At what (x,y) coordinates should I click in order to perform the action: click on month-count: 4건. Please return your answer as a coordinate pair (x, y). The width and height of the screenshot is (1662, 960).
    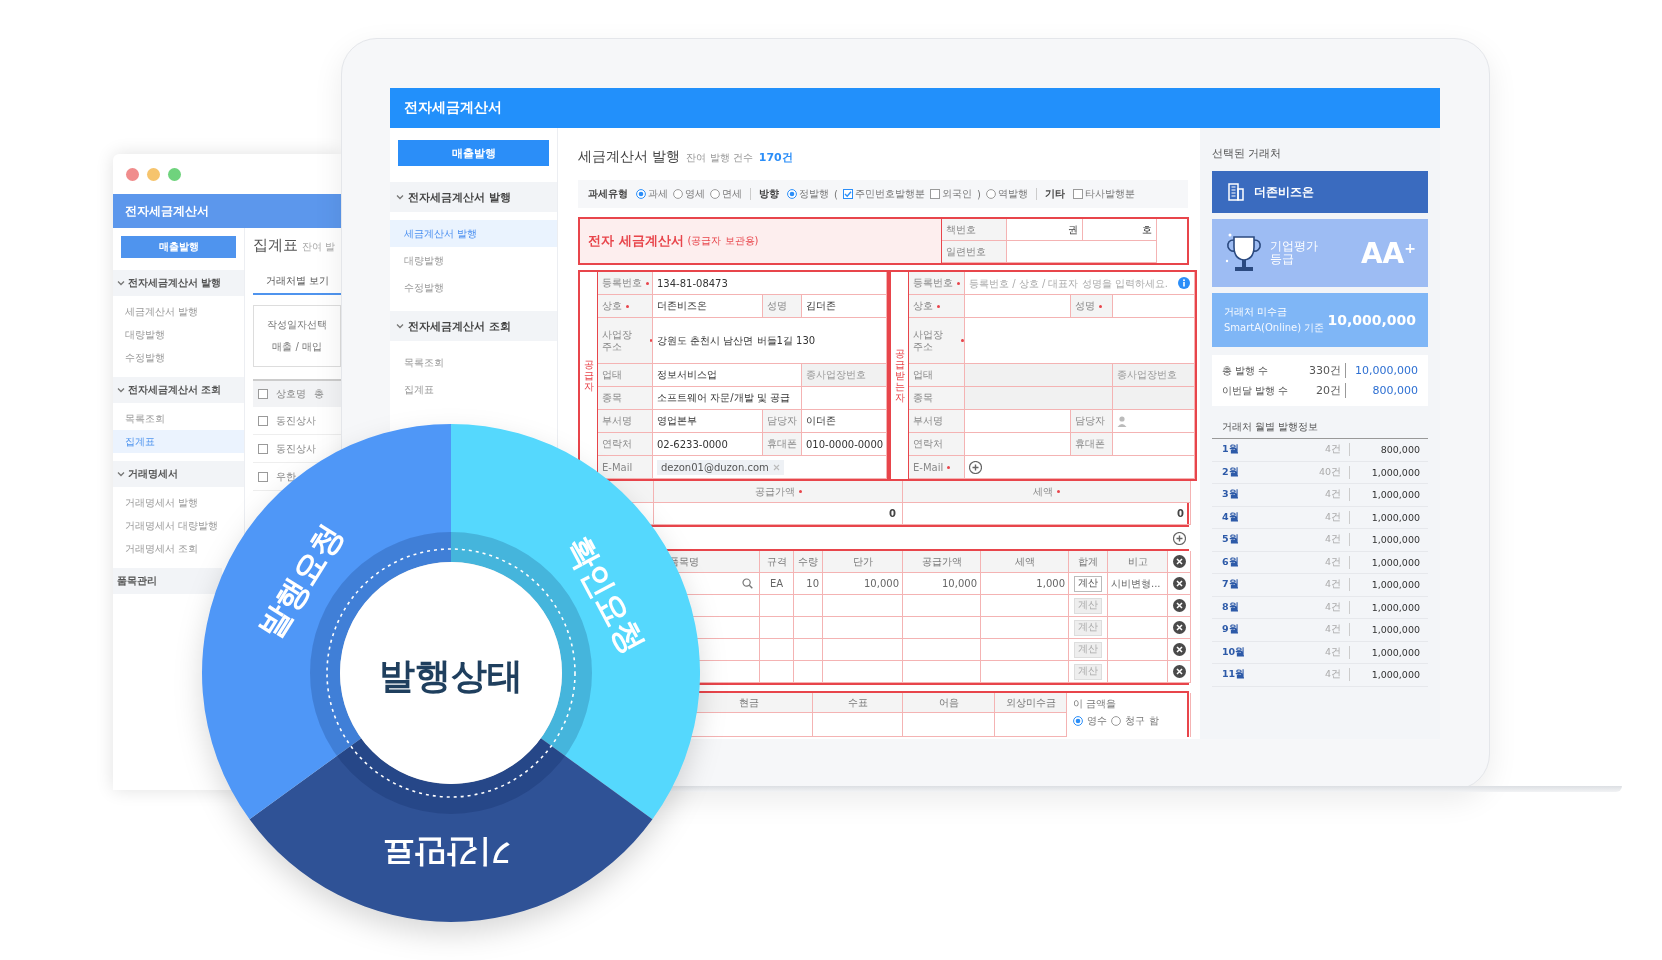
    Looking at the image, I should click on (1337, 630).